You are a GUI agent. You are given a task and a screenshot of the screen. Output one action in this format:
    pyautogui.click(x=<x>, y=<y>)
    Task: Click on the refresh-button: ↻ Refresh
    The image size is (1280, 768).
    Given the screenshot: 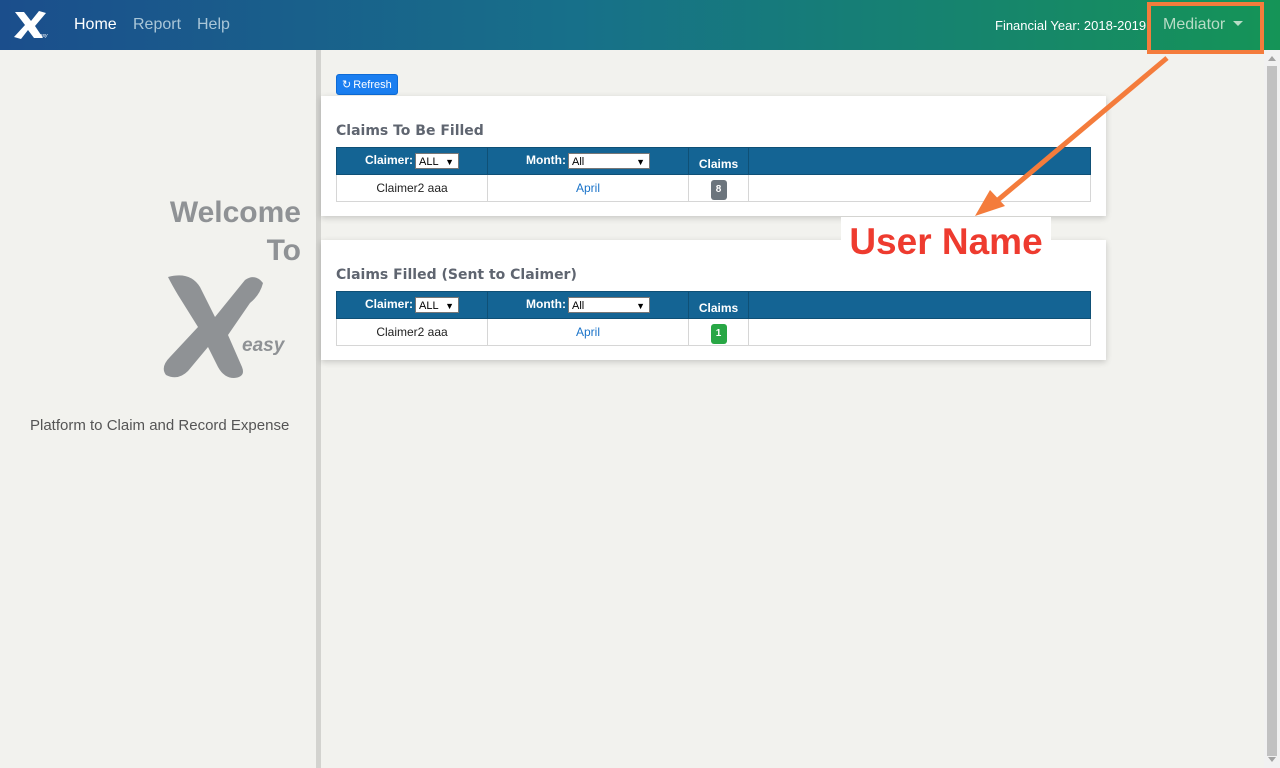 What is the action you would take?
    pyautogui.click(x=367, y=84)
    